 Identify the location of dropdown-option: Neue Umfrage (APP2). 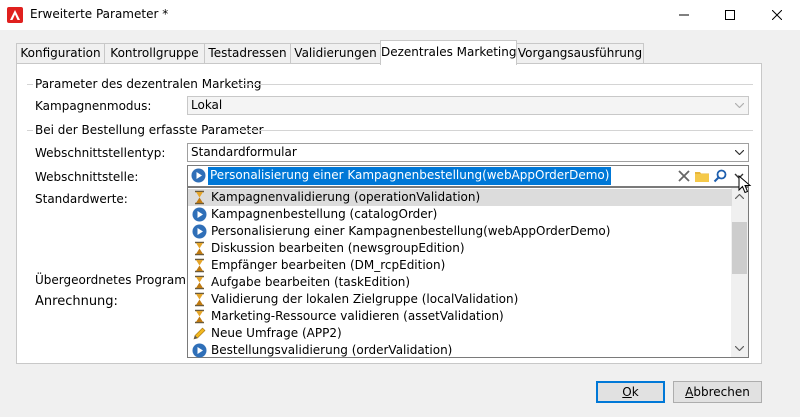
(460, 333).